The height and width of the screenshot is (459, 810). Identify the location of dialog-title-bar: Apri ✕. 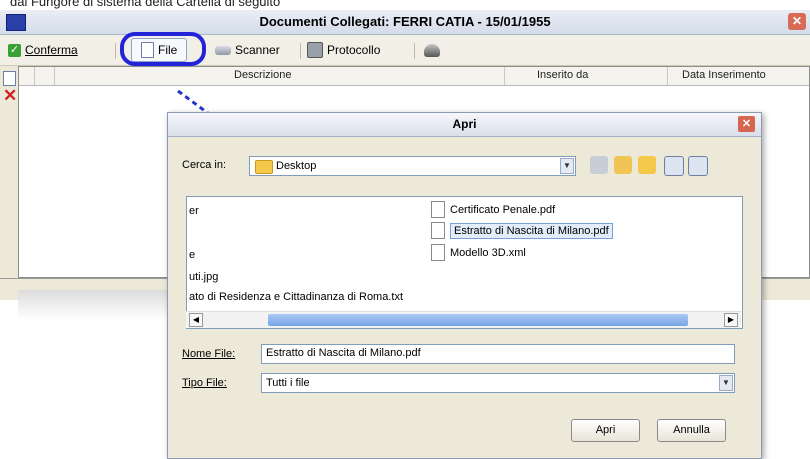
(464, 125).